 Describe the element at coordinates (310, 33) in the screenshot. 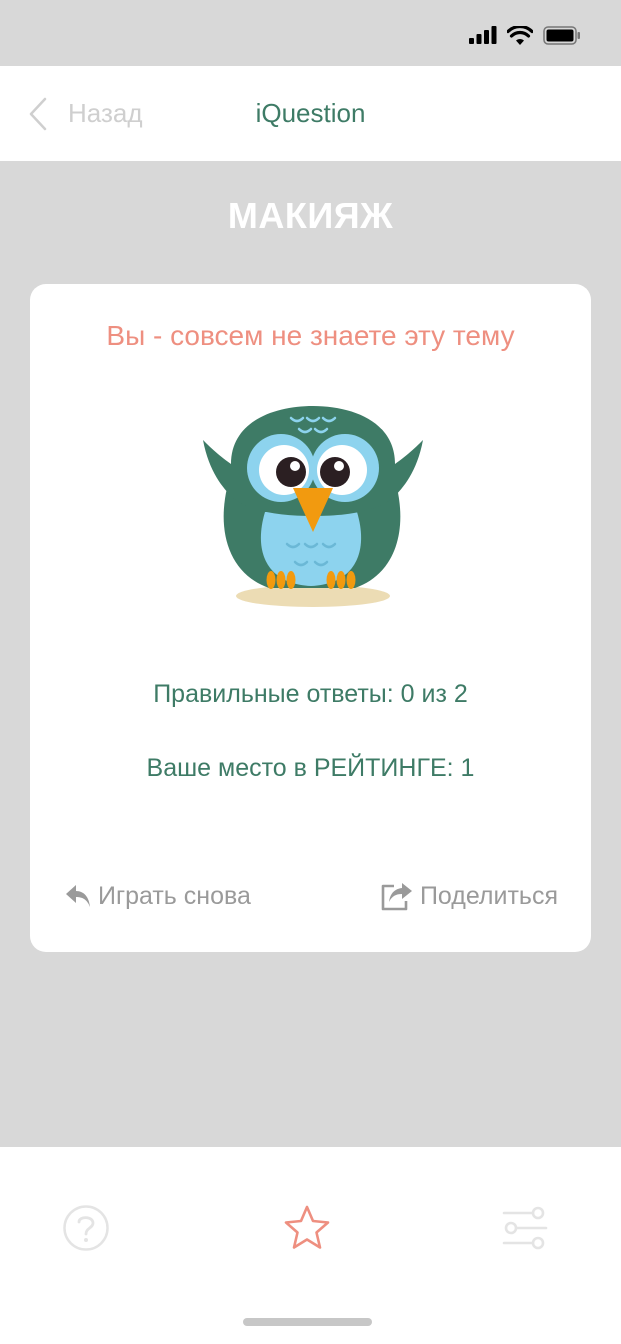

I see `status-bar` at that location.